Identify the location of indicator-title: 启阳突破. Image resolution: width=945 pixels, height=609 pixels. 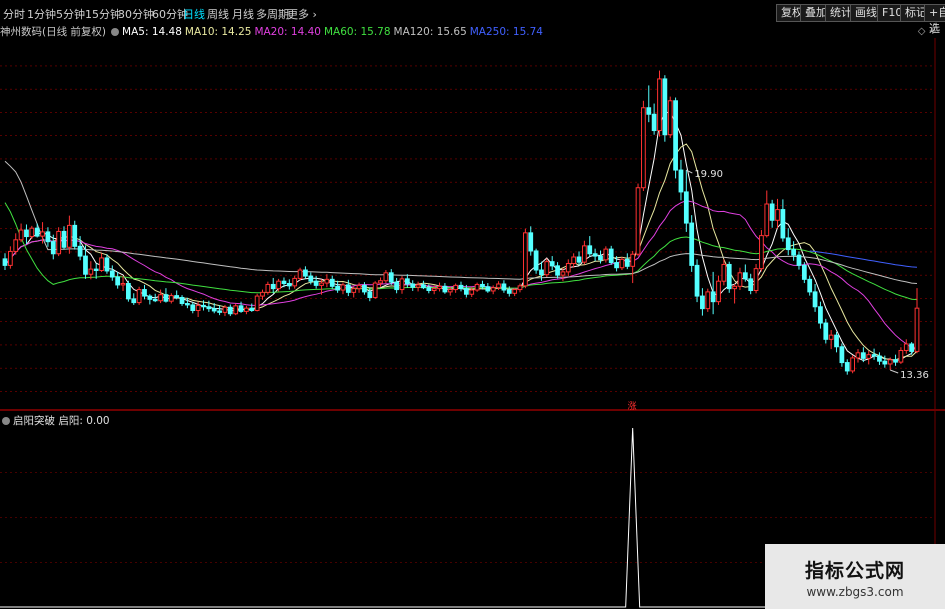
(34, 421).